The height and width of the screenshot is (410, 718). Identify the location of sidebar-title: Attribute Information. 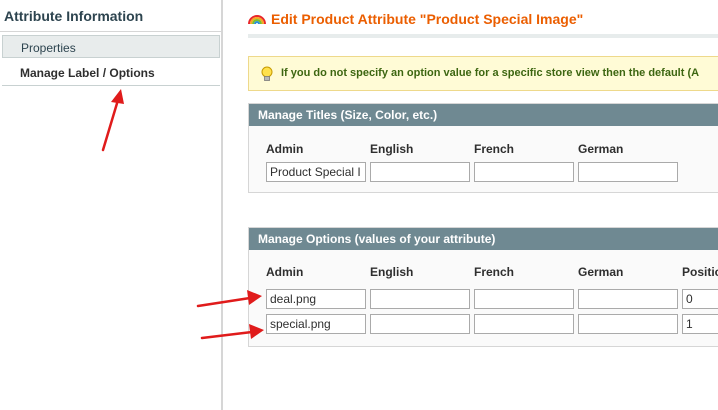
(74, 16).